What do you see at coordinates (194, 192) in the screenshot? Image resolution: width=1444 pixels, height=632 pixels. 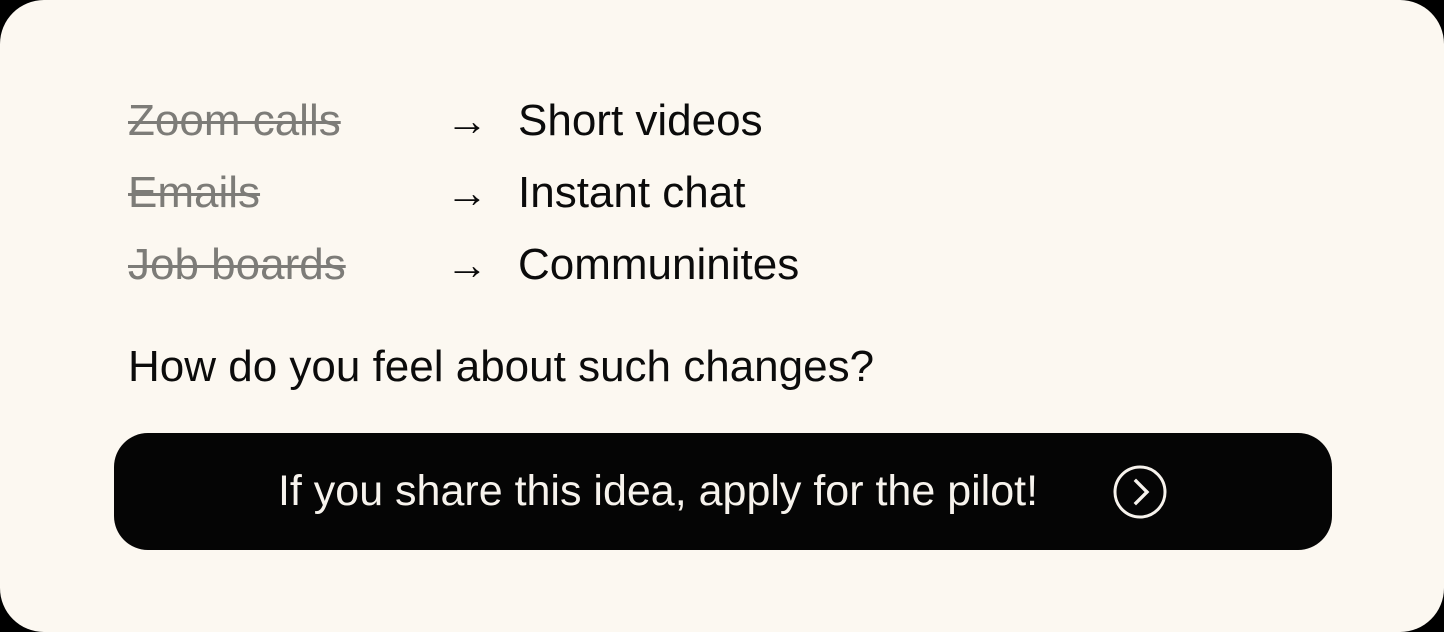 I see `old-practice-label: Emails` at bounding box center [194, 192].